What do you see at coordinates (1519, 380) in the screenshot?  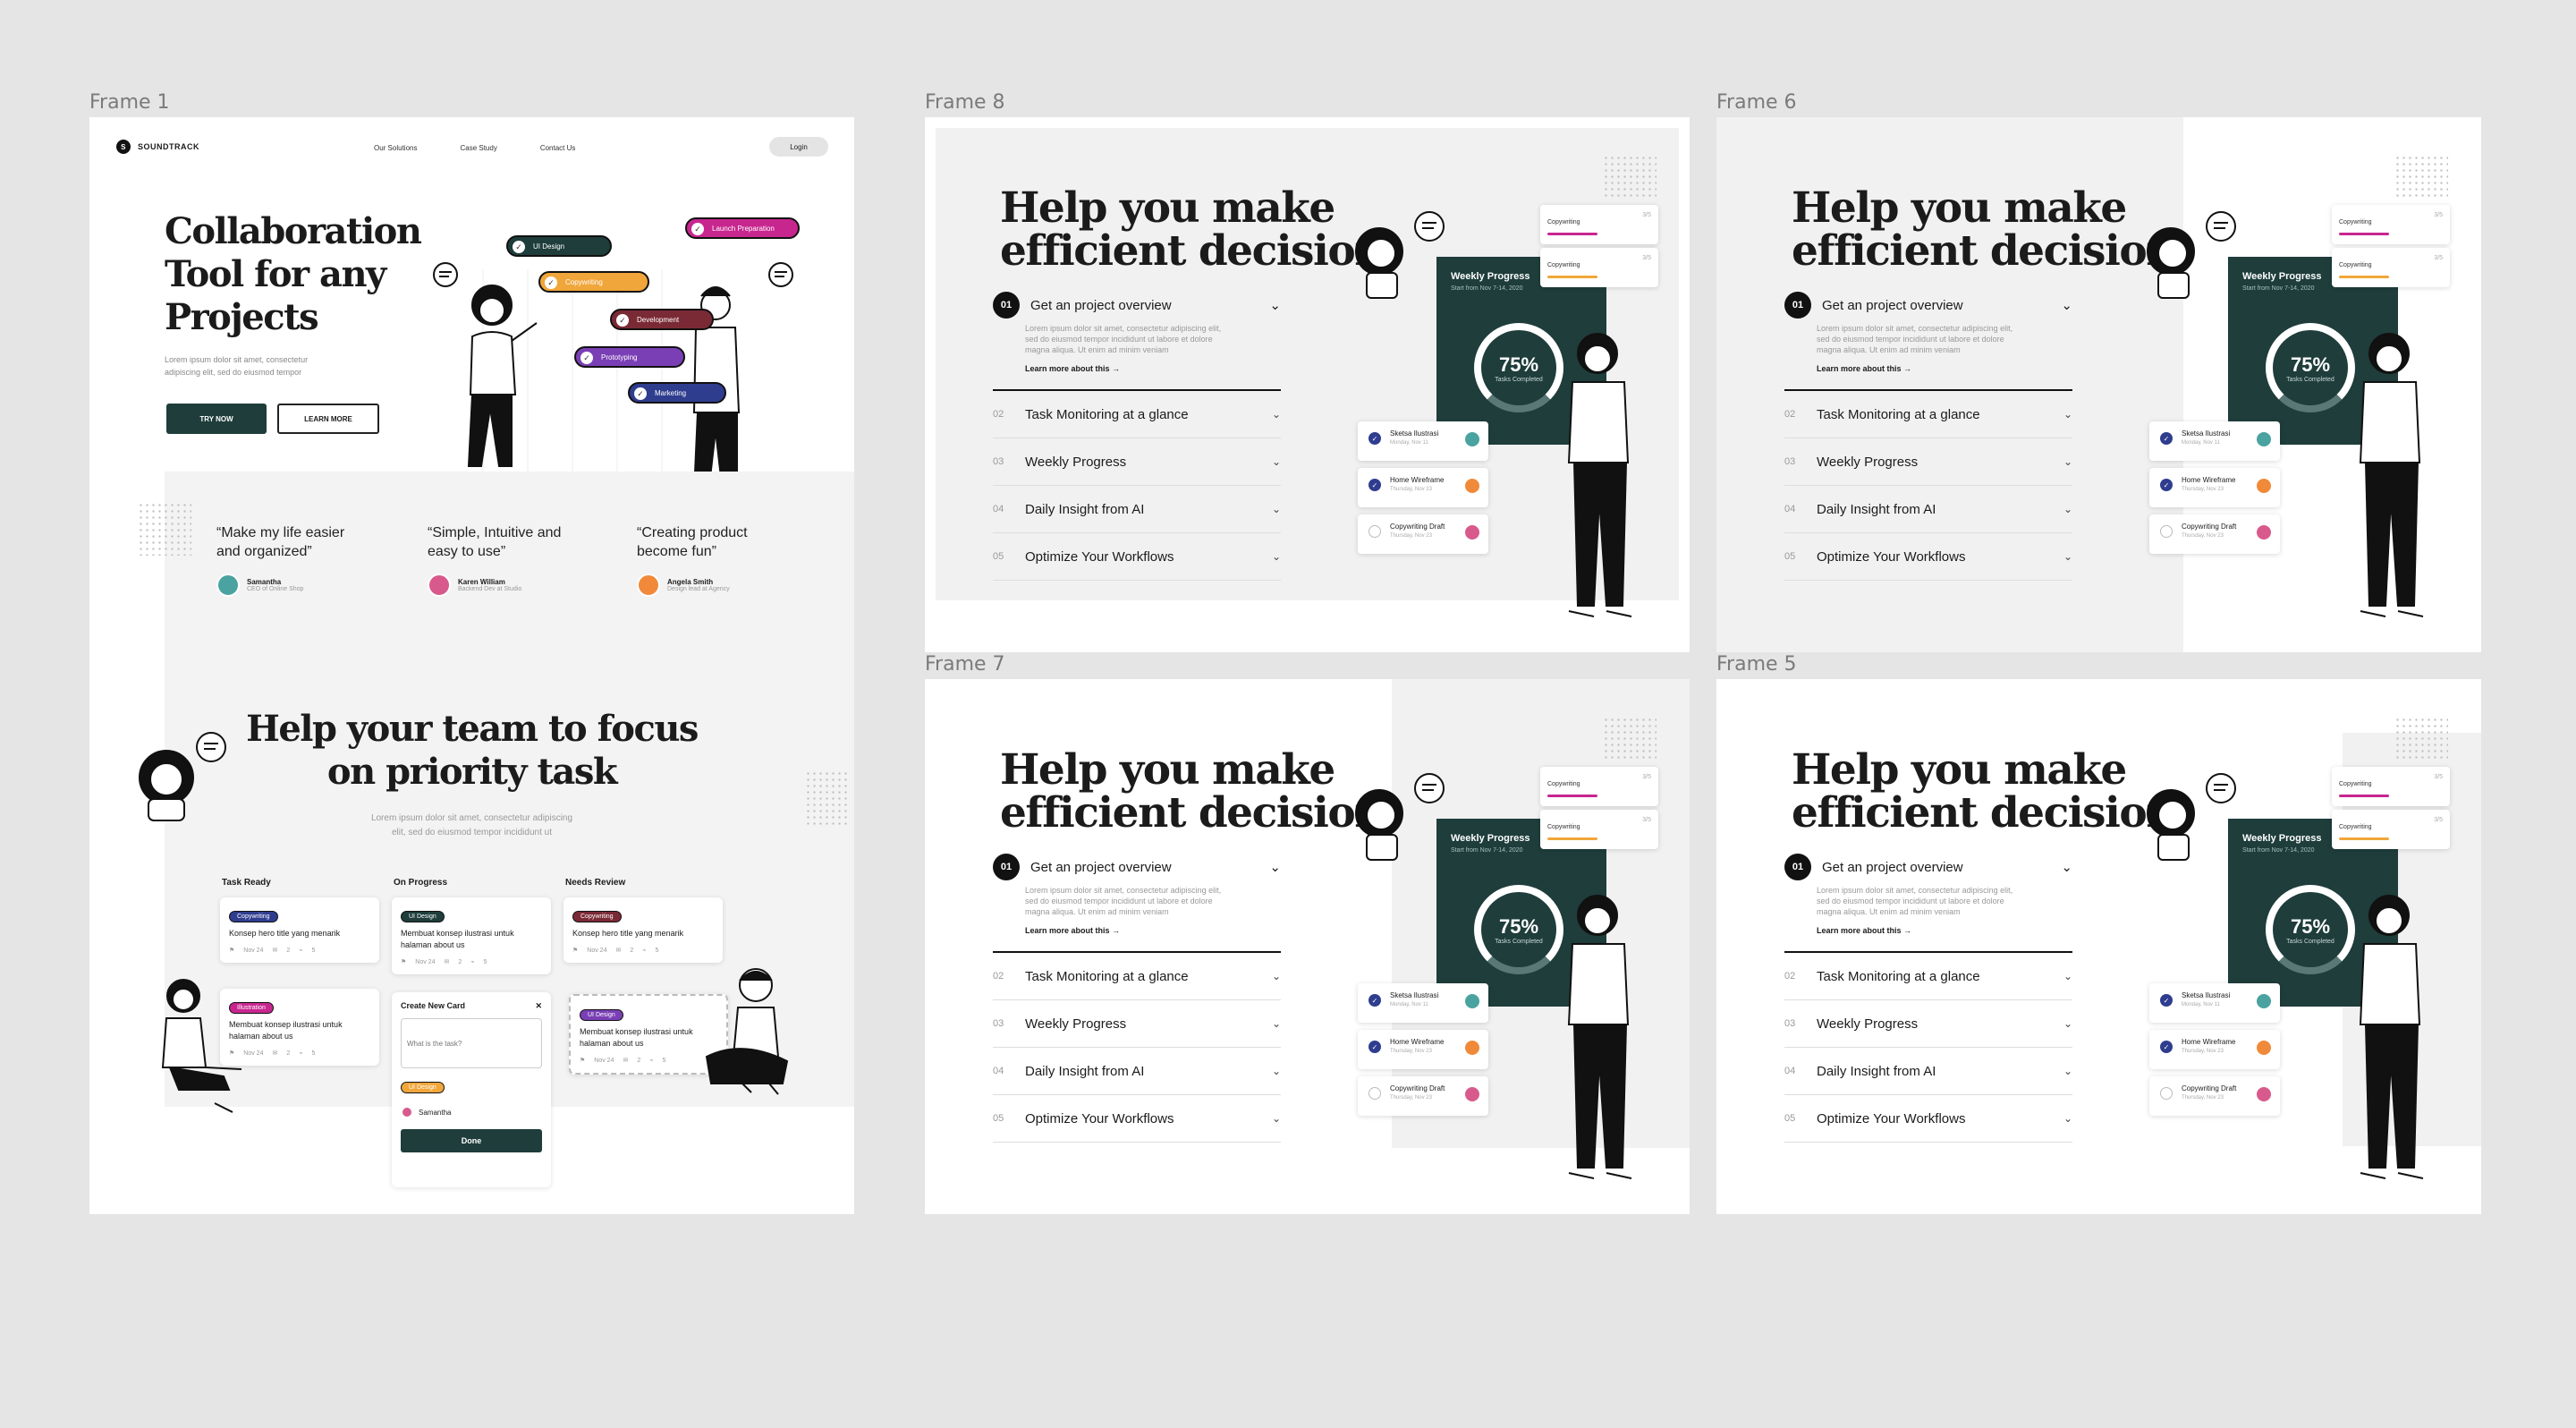 I see `progress-caption: Tasks Completed` at bounding box center [1519, 380].